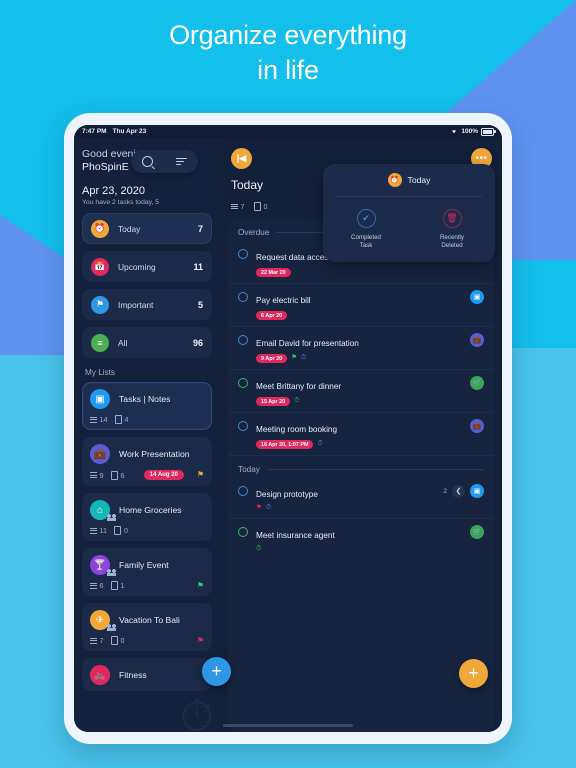 Image resolution: width=576 pixels, height=768 pixels. What do you see at coordinates (100, 675) in the screenshot?
I see `bicycle-icon: 🚲` at bounding box center [100, 675].